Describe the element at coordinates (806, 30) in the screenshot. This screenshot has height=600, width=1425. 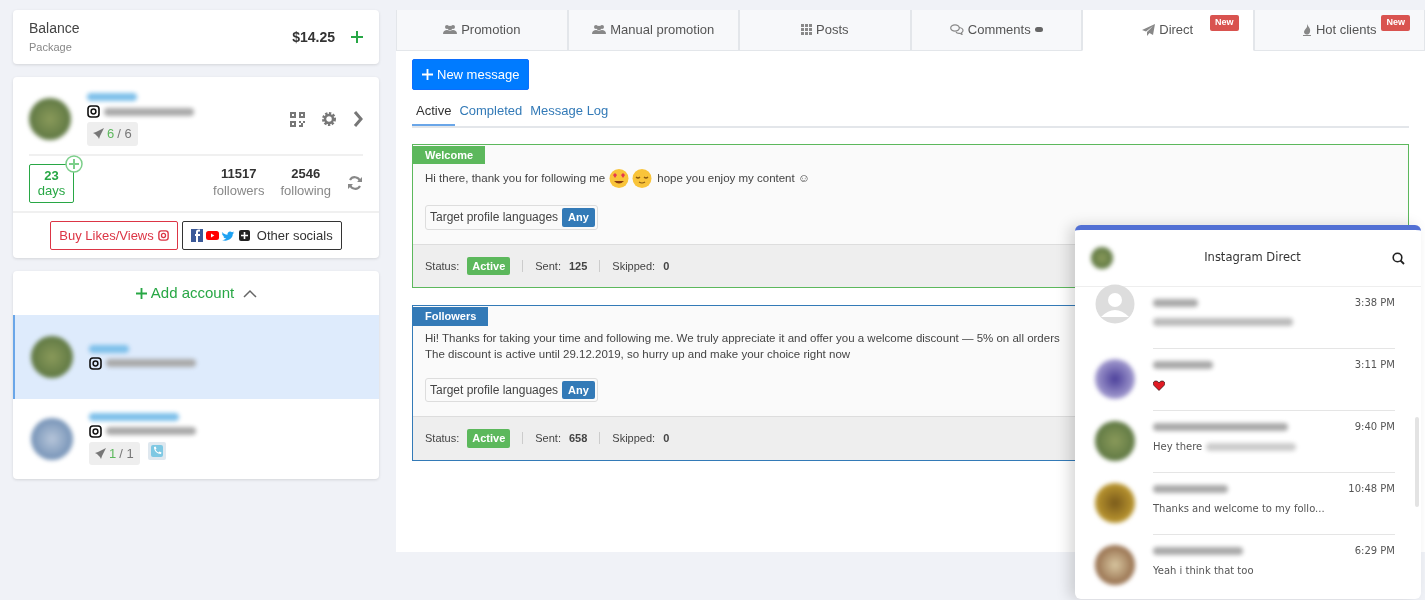
I see `grid-icon` at that location.